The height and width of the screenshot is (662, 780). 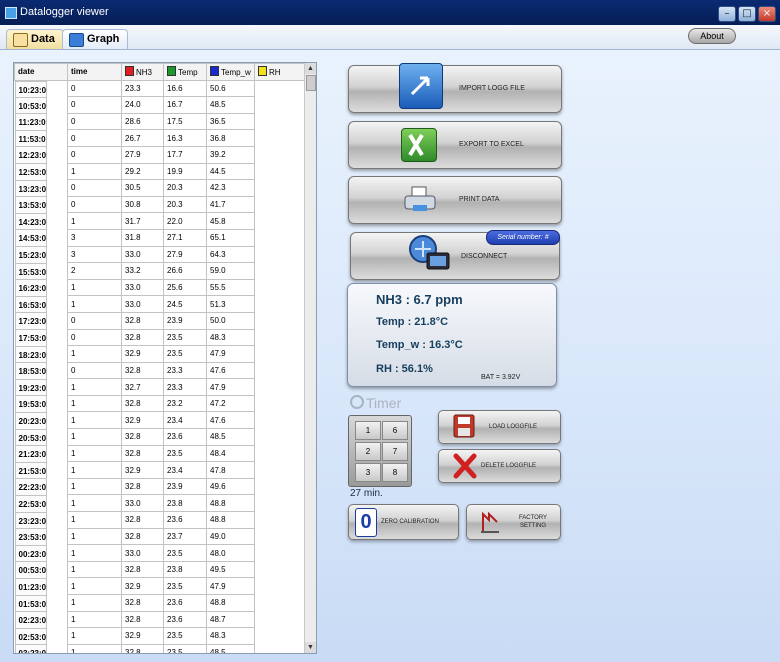 I want to click on timer-key: 6, so click(x=395, y=430).